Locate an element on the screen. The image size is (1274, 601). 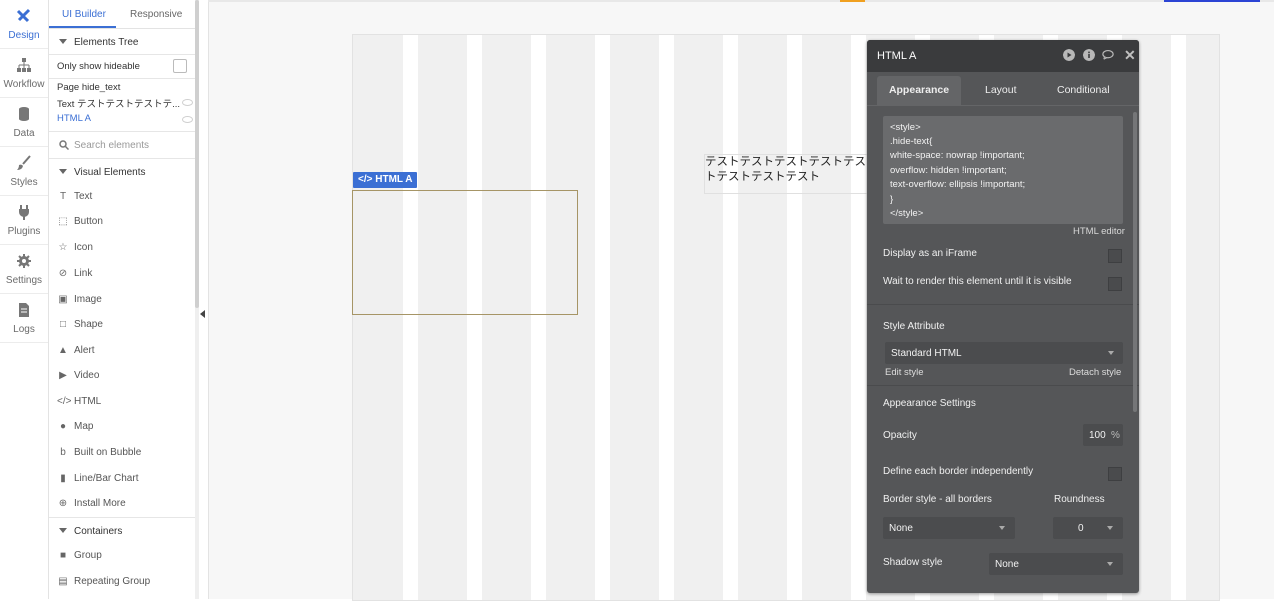
text-element-line1: テストテストテストテストテスト is located at coordinates (791, 162).